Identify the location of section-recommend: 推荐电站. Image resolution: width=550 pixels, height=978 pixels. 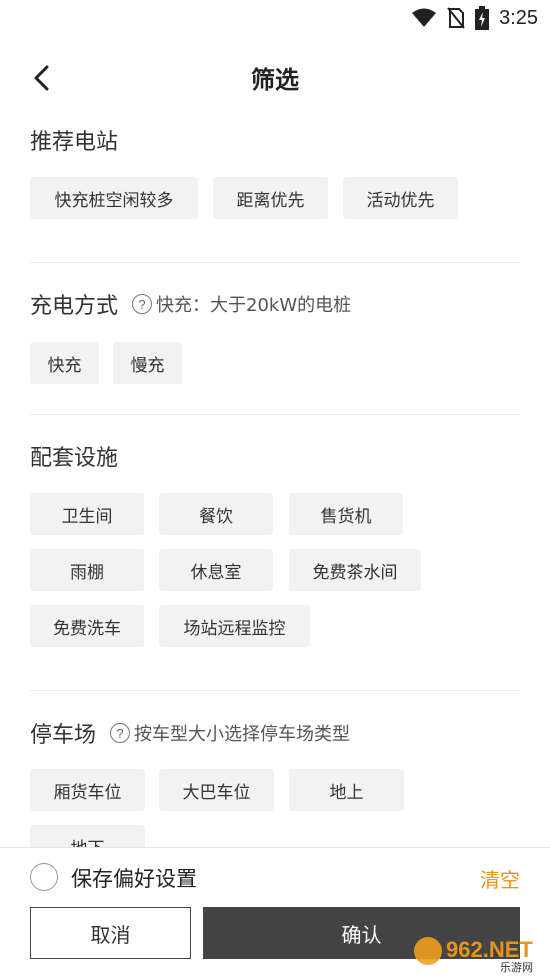
(275, 140).